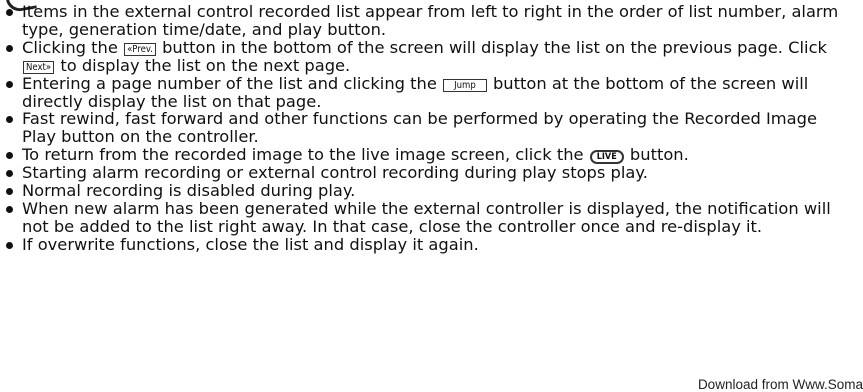  Describe the element at coordinates (780, 384) in the screenshot. I see `download-watermark: Download from Www.Soma` at that location.